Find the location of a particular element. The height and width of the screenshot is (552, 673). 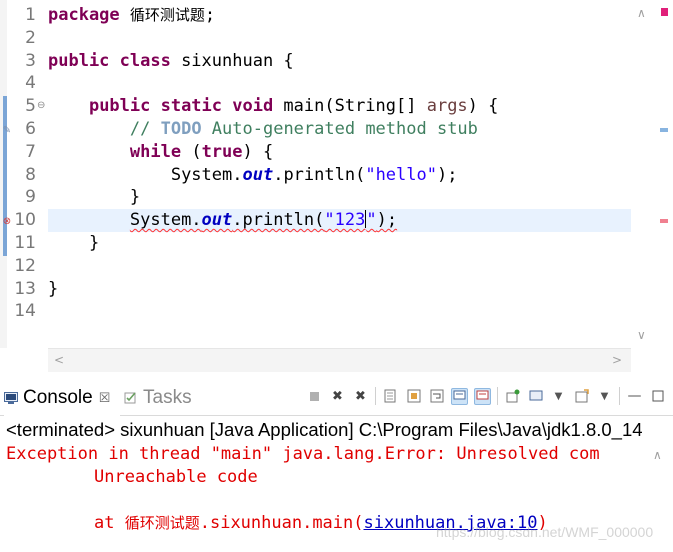

keyword: true is located at coordinates (222, 151).